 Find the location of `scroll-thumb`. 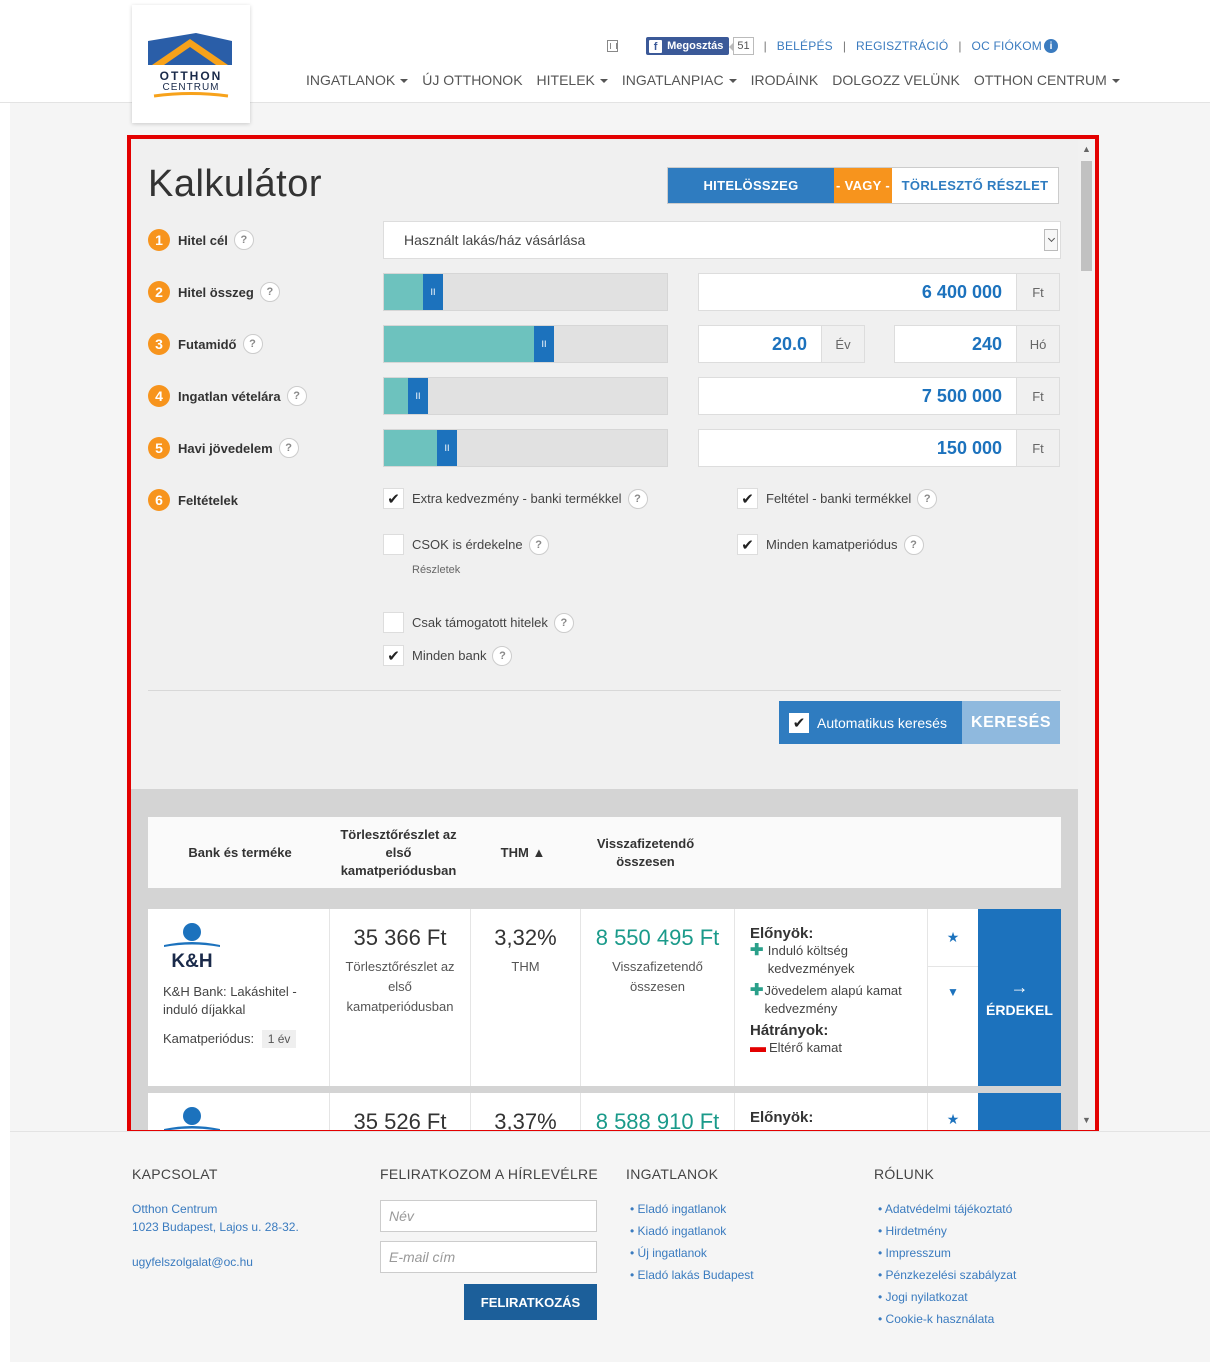

scroll-thumb is located at coordinates (1086, 216).